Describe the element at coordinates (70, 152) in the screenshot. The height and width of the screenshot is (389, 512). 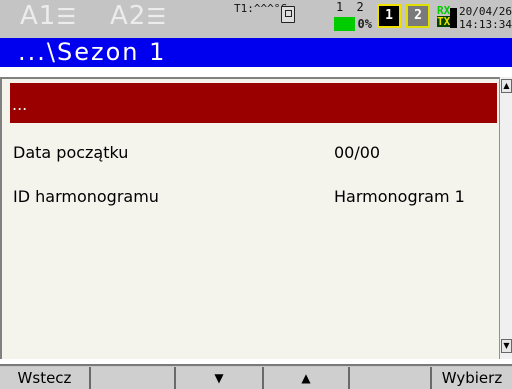
I see `menu-item-start-date-label: Data początku` at that location.